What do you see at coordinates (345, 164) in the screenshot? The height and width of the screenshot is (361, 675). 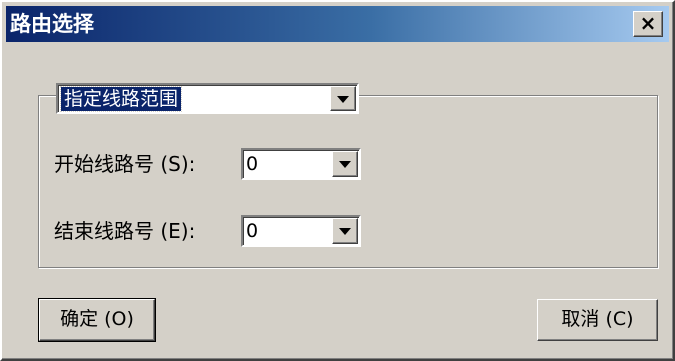 I see `start-line-dropdown-button` at bounding box center [345, 164].